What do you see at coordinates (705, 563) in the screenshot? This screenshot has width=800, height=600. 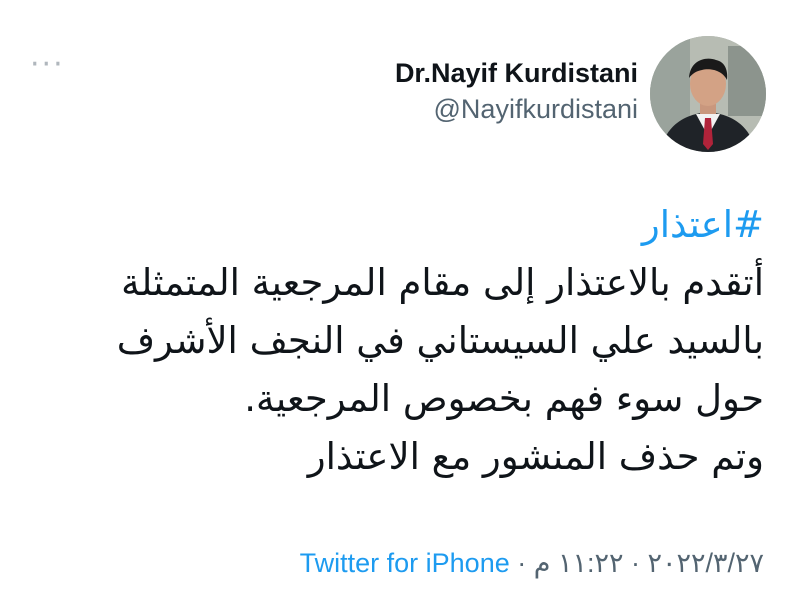 I see `tweet-date: ٢٠٢٢/٣/٢٧` at bounding box center [705, 563].